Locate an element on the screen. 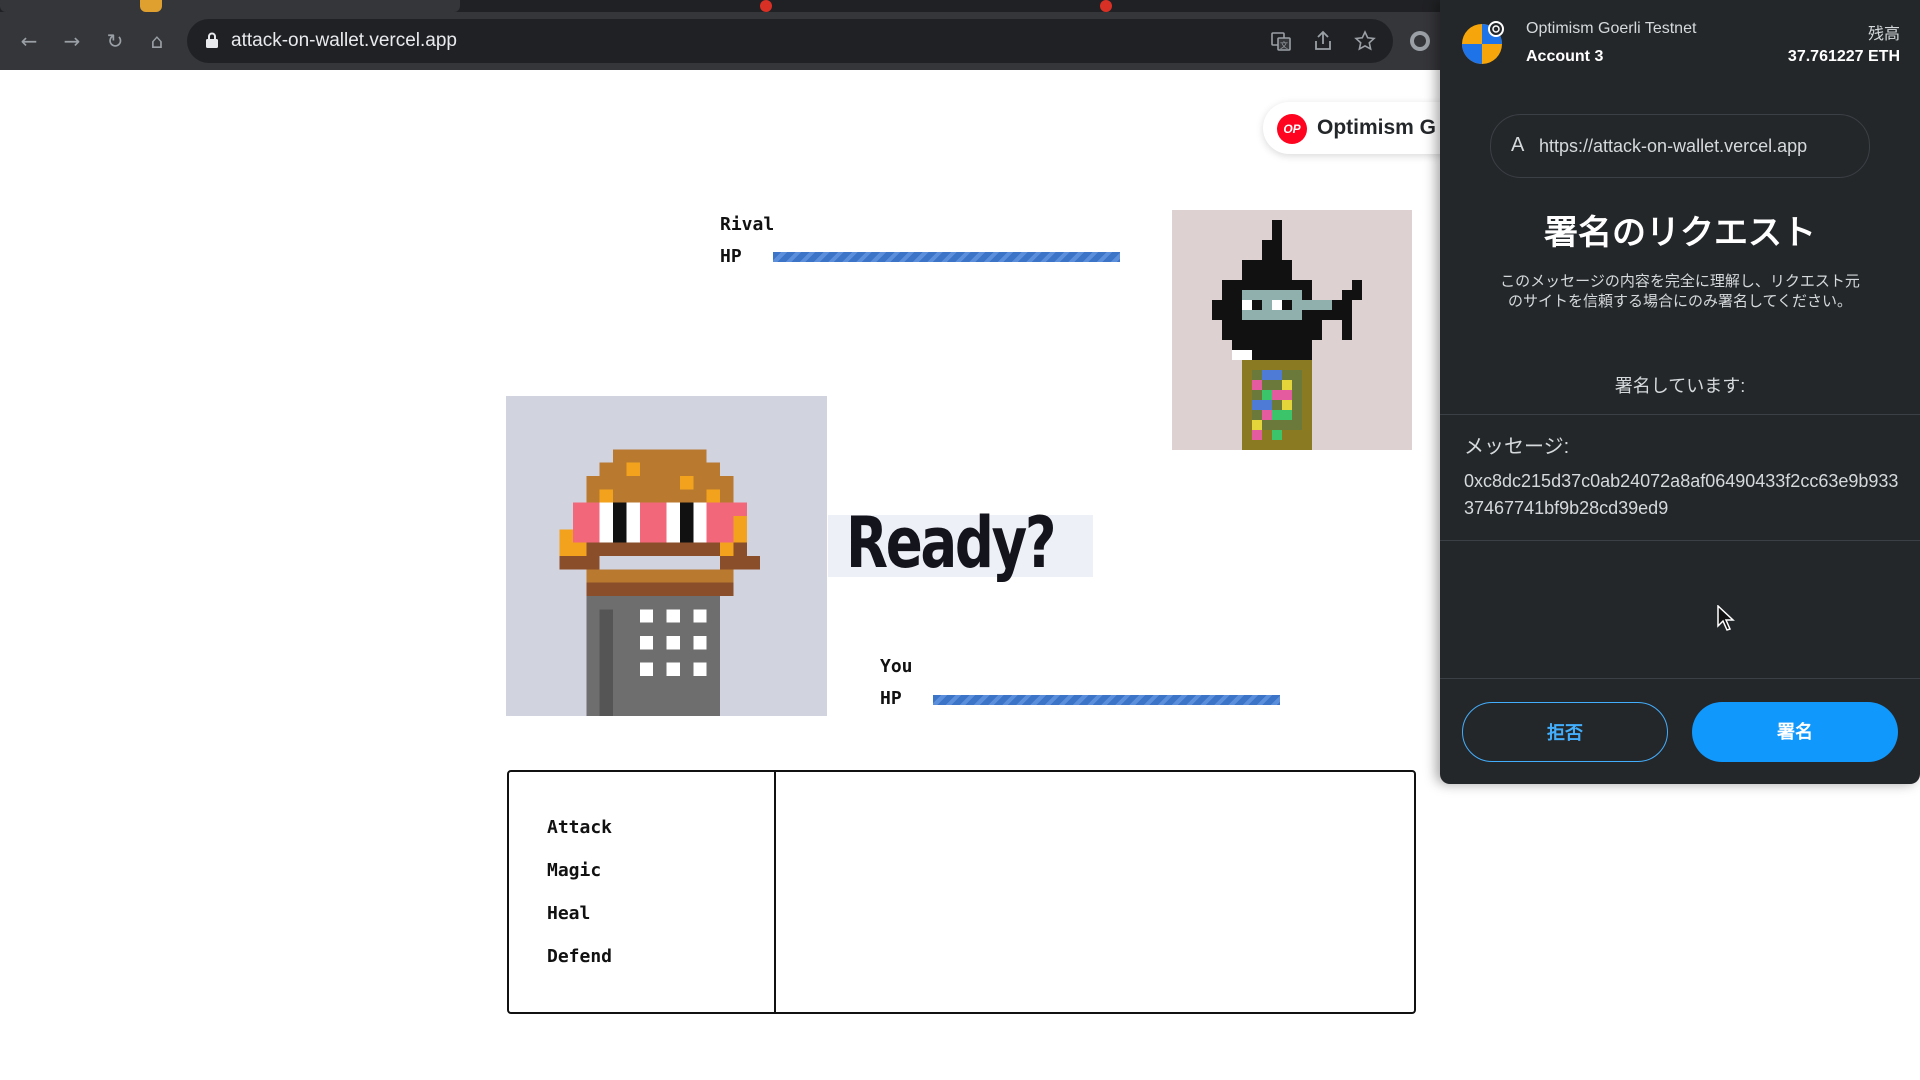  address-bar: attack-on-wallet.vercel.app 文 is located at coordinates (790, 41).